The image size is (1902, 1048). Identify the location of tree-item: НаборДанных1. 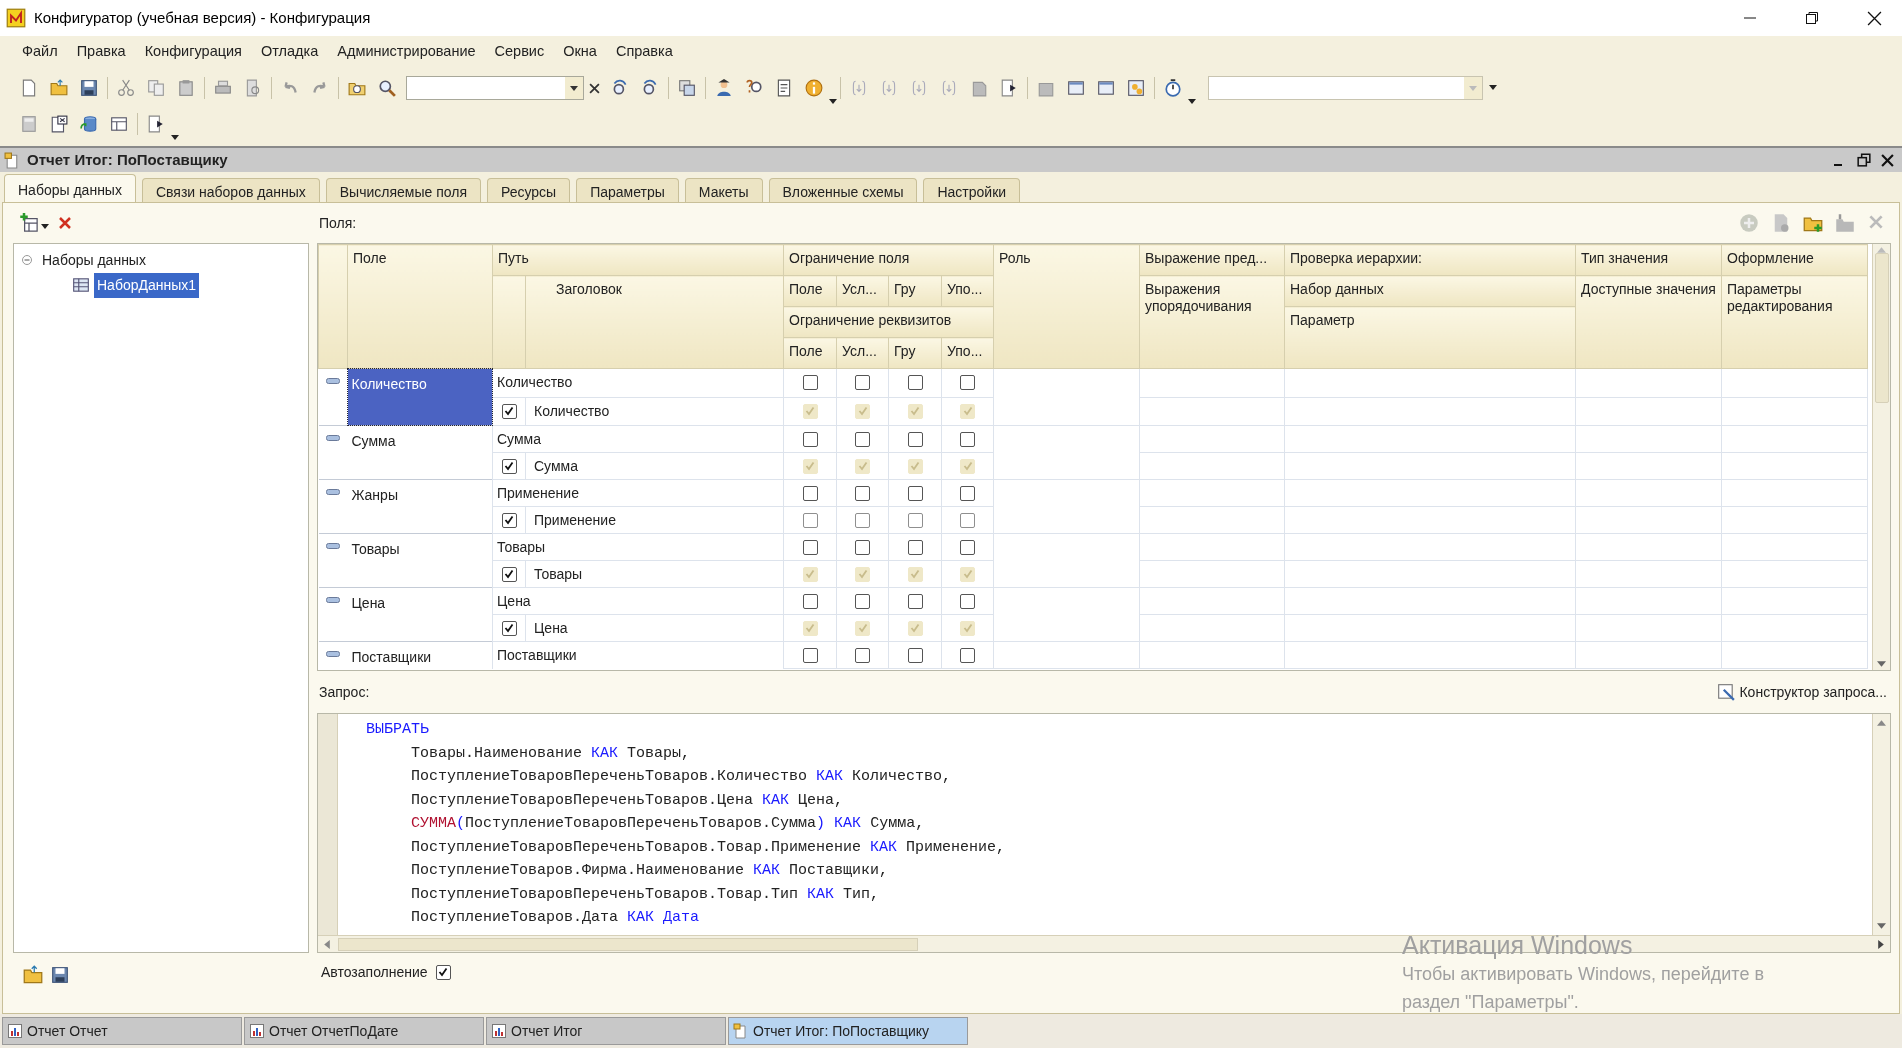
(147, 285).